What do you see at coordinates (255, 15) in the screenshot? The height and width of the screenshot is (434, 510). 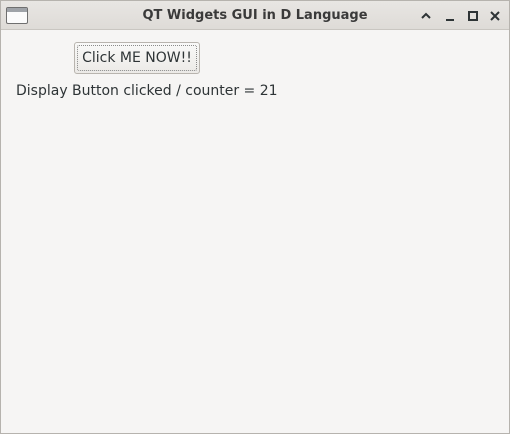 I see `title-bar: QT Widgets GUI in D Language` at bounding box center [255, 15].